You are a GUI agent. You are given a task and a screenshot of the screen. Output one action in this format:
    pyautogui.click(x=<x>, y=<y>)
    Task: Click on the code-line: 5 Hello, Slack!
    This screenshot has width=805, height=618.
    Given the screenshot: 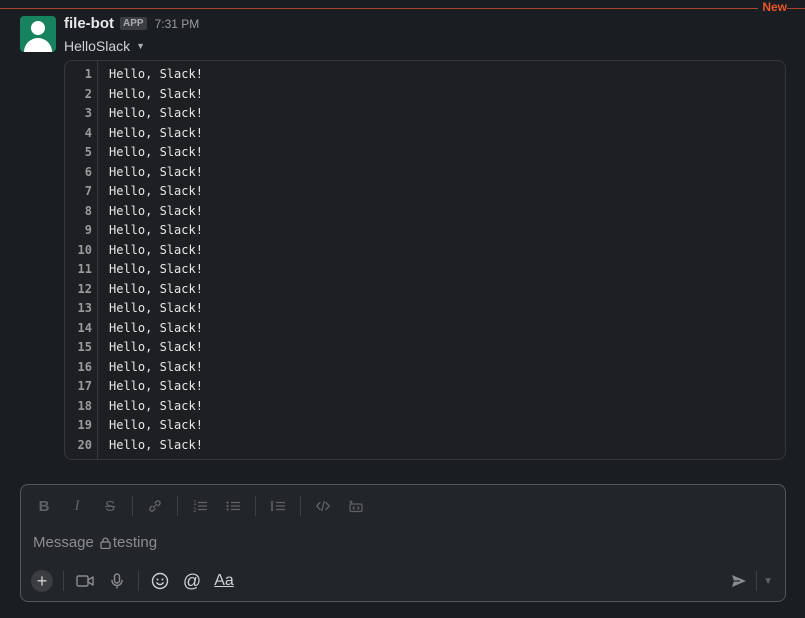 What is the action you would take?
    pyautogui.click(x=425, y=153)
    